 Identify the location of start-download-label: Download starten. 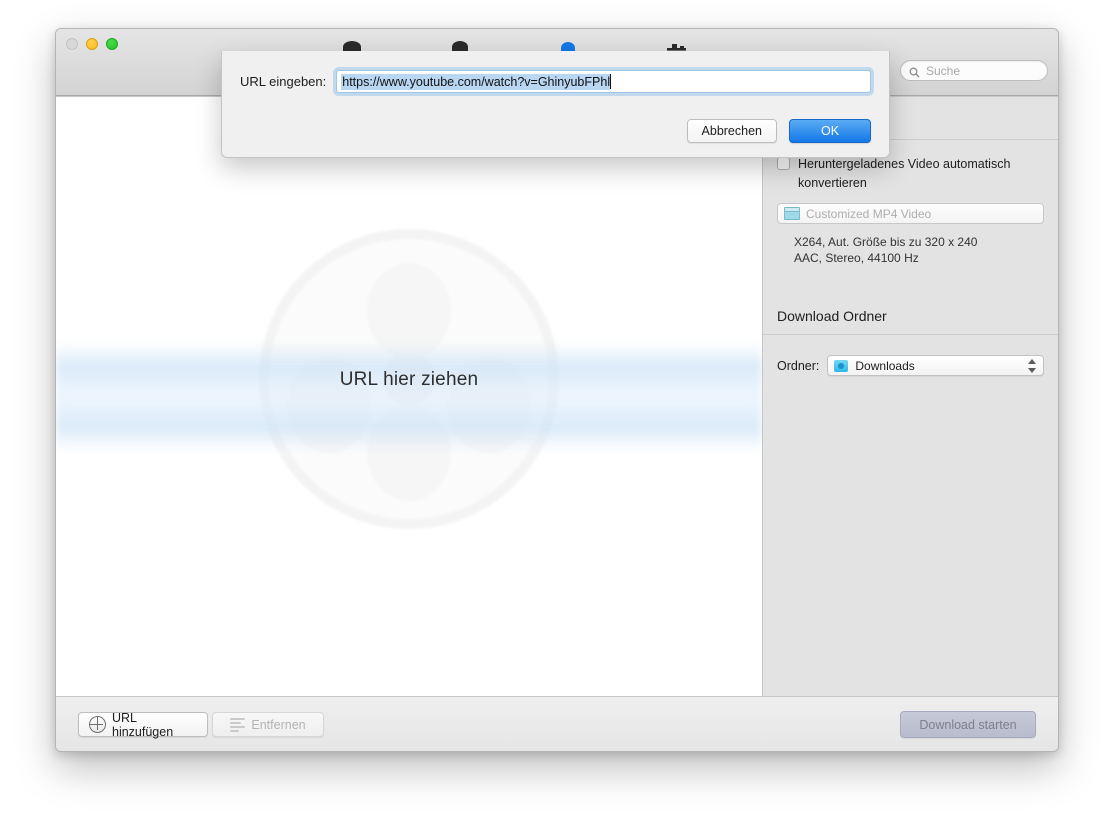
(968, 724).